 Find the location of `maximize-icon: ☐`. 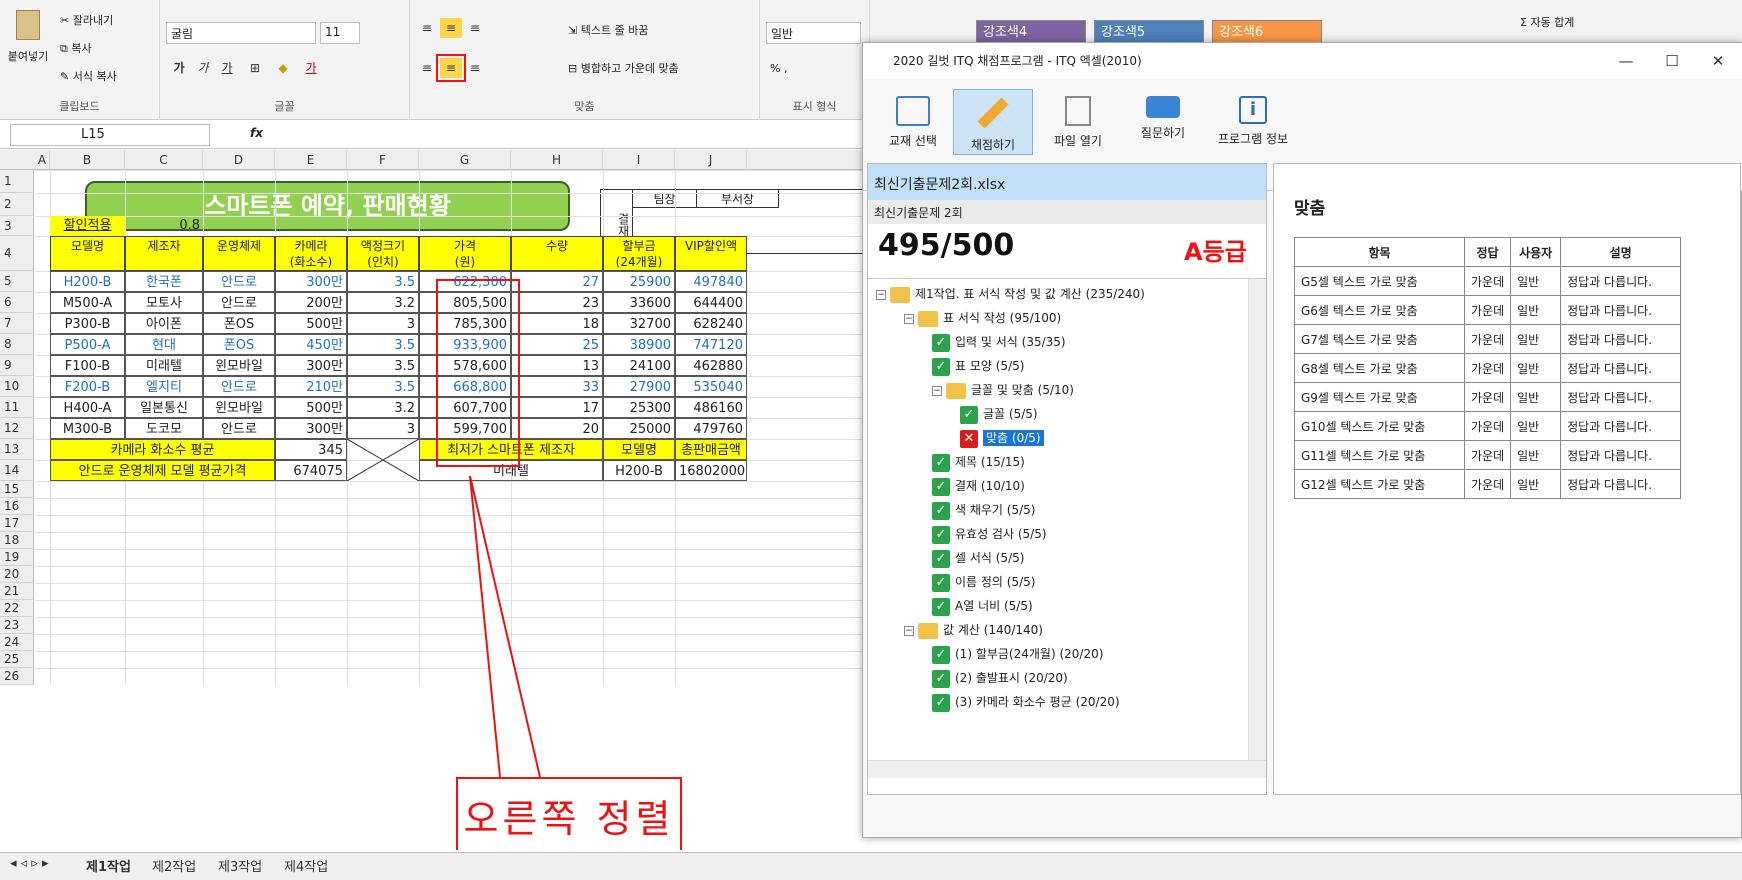

maximize-icon: ☐ is located at coordinates (1672, 61).